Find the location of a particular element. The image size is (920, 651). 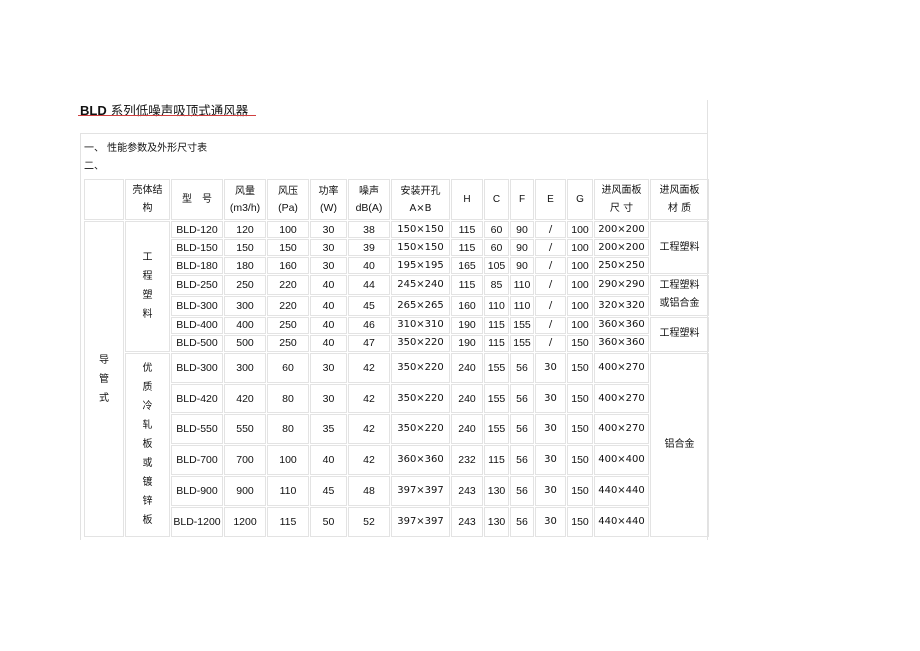

cell-opening: 397×397 is located at coordinates (420, 491).